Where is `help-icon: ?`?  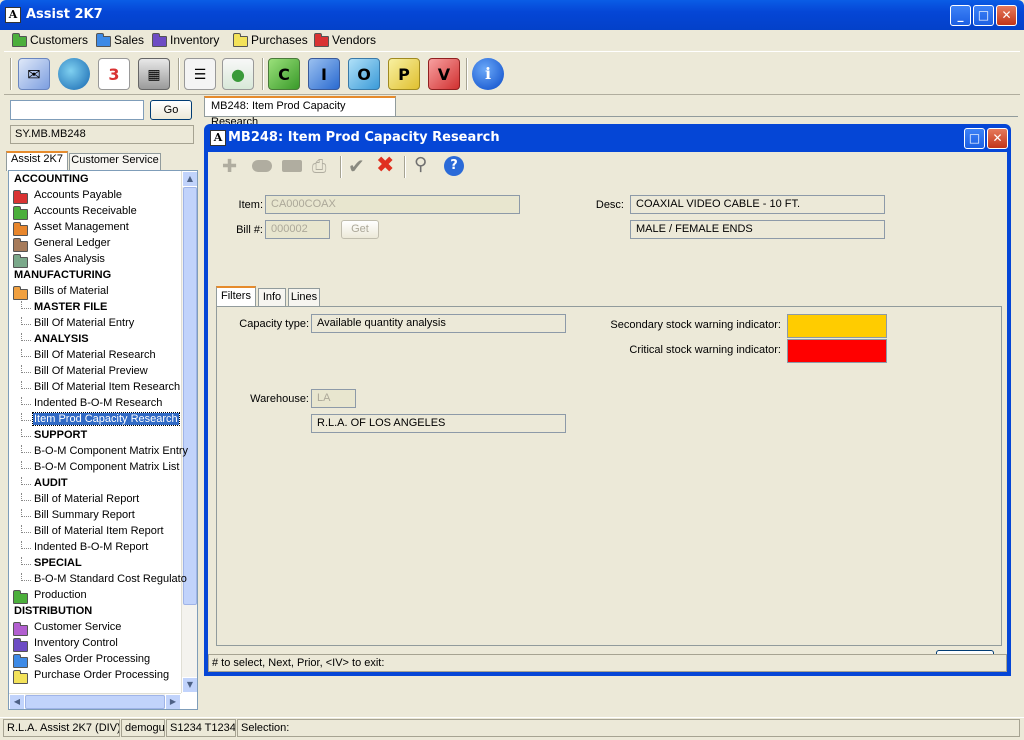 help-icon: ? is located at coordinates (454, 166).